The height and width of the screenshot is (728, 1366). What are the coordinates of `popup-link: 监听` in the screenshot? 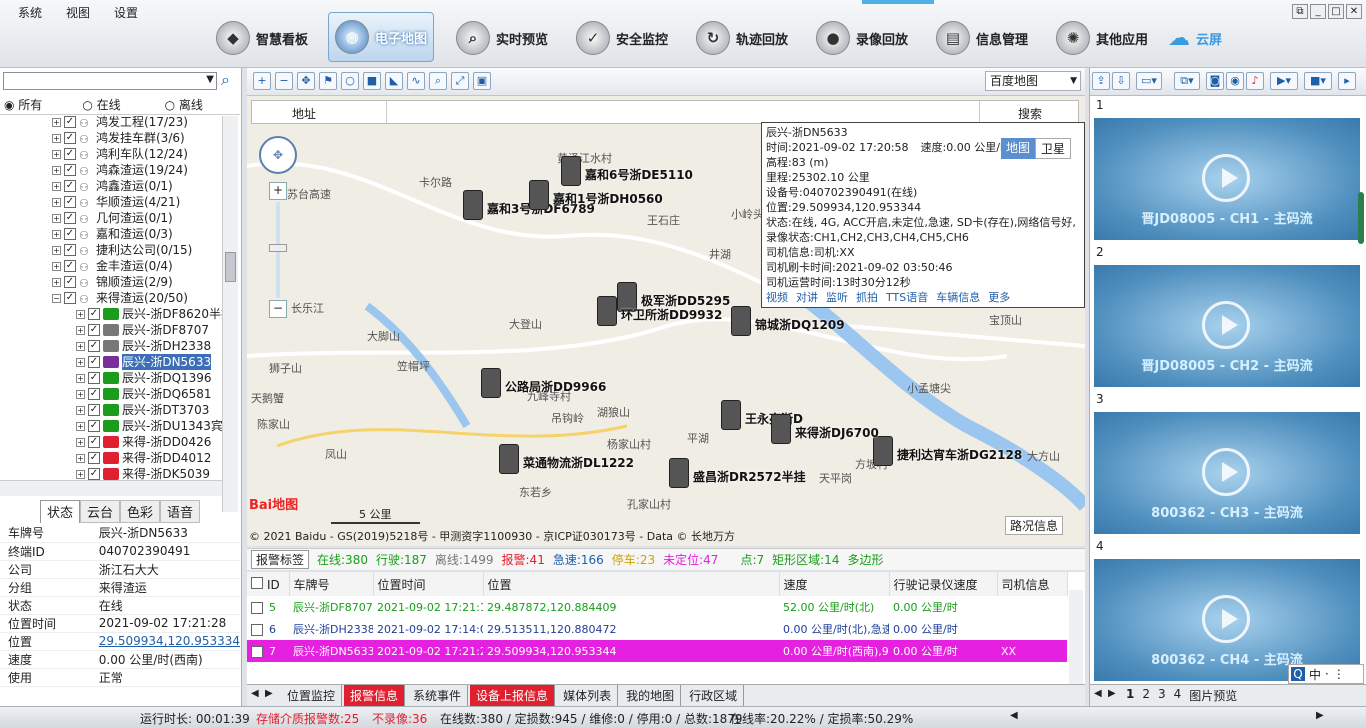 It's located at (837, 297).